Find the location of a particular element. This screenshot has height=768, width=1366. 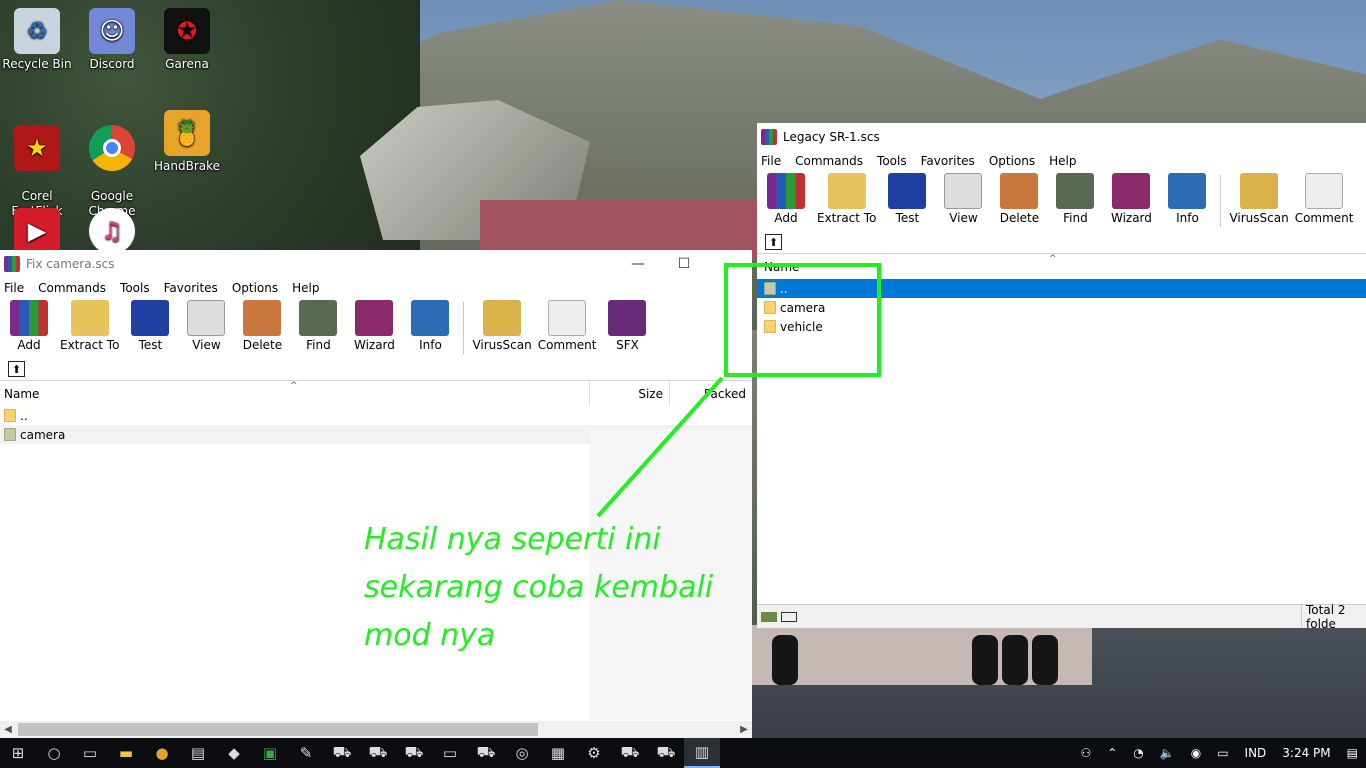

volume-icon: 🔈 is located at coordinates (1167, 753).